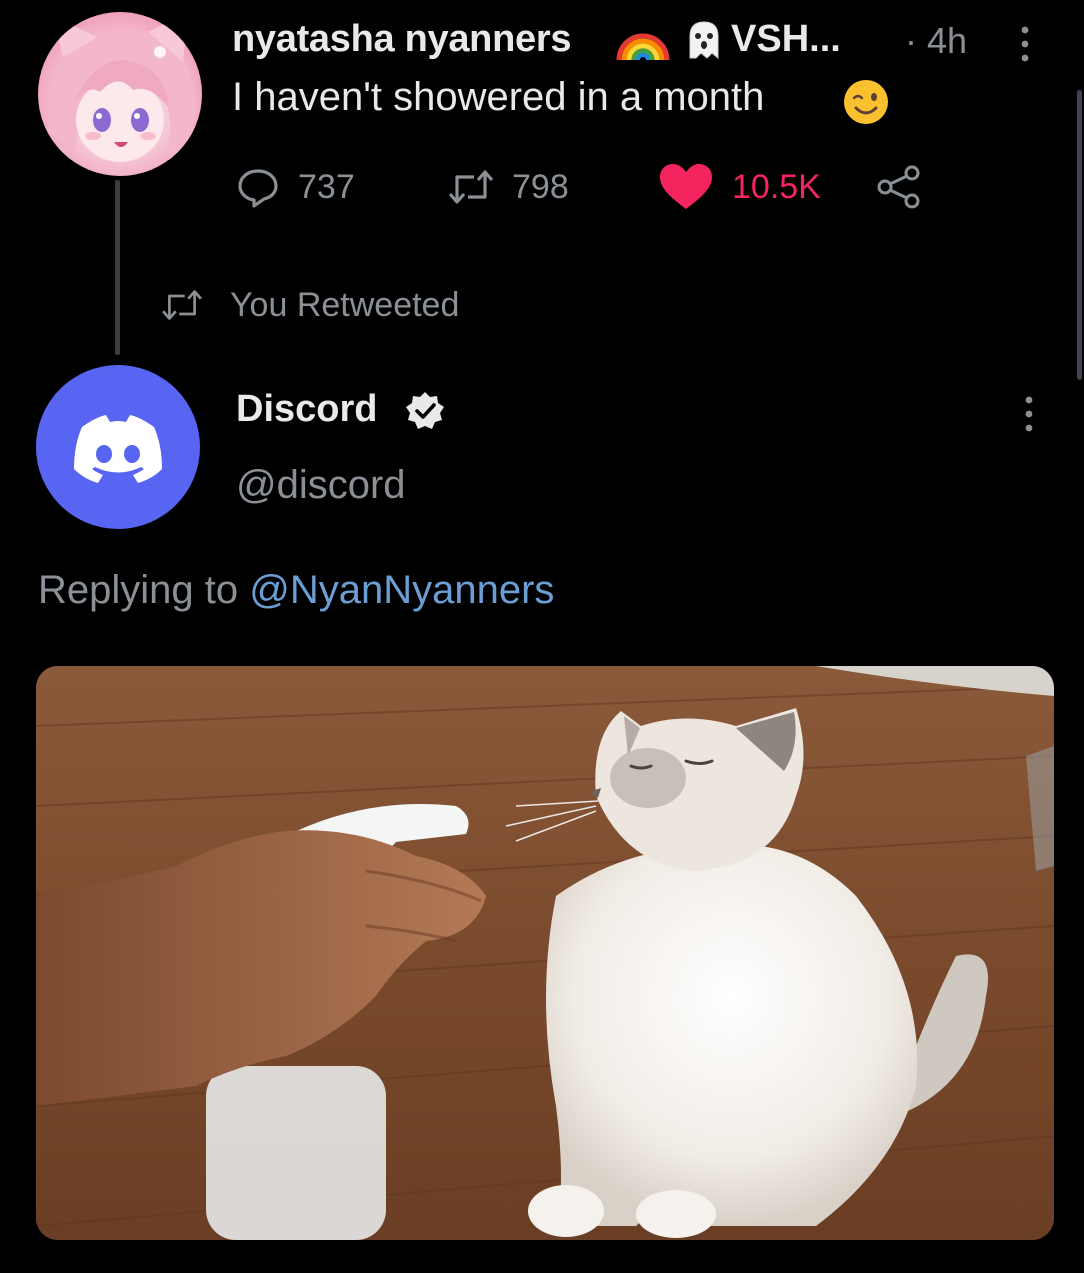  What do you see at coordinates (508, 187) in the screenshot?
I see `retweet-button: 798` at bounding box center [508, 187].